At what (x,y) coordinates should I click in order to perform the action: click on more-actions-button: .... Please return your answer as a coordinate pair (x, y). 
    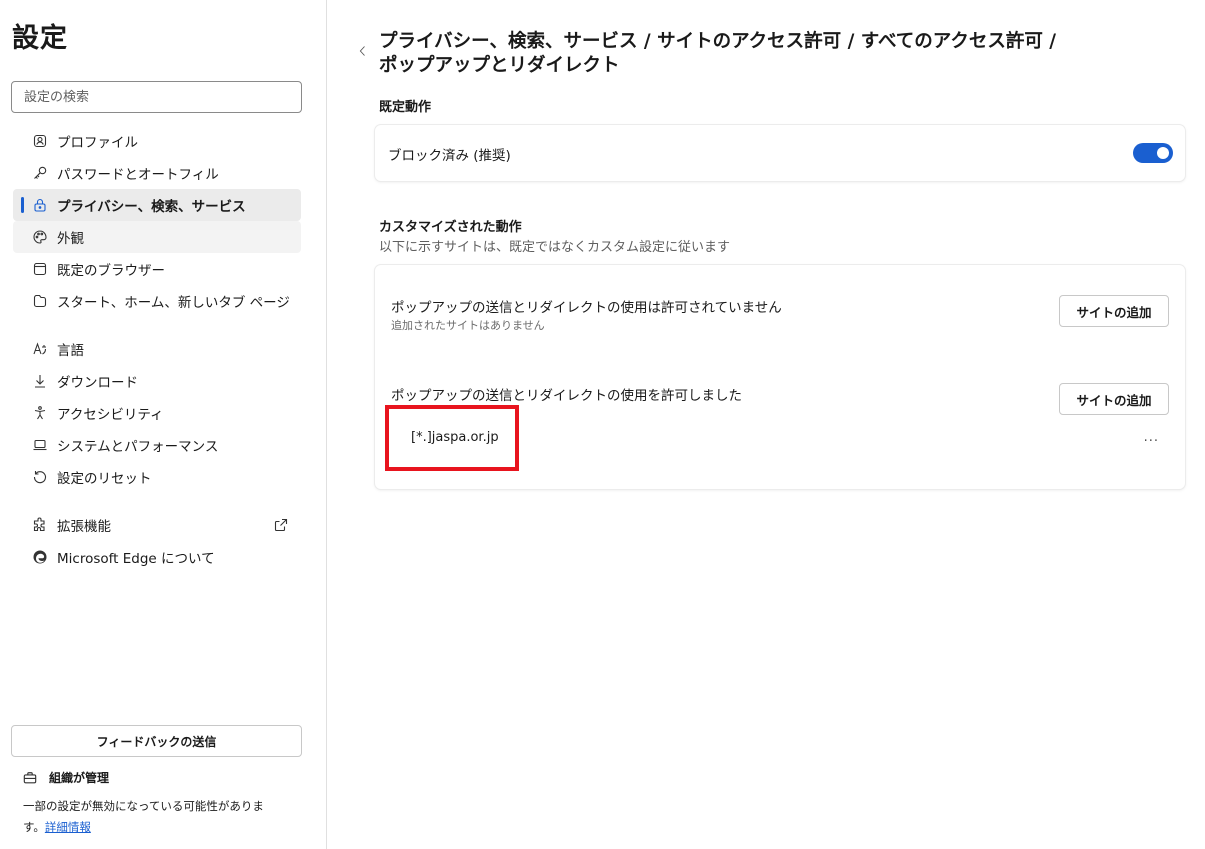
    Looking at the image, I should click on (1151, 437).